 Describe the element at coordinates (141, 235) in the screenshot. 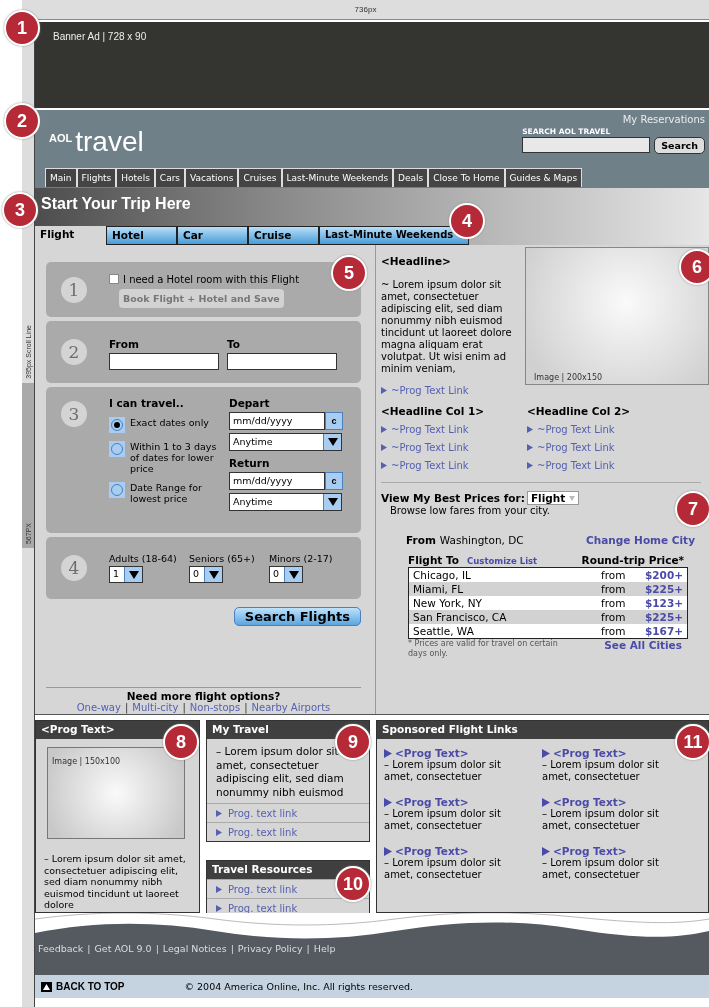

I see `product-tab: Hotel` at that location.